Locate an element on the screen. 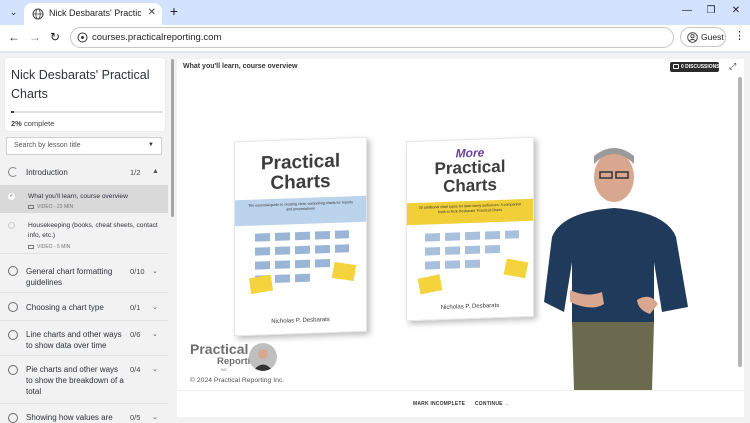  mark-incomplete-button: MARK INCOMPLETE is located at coordinates (439, 404).